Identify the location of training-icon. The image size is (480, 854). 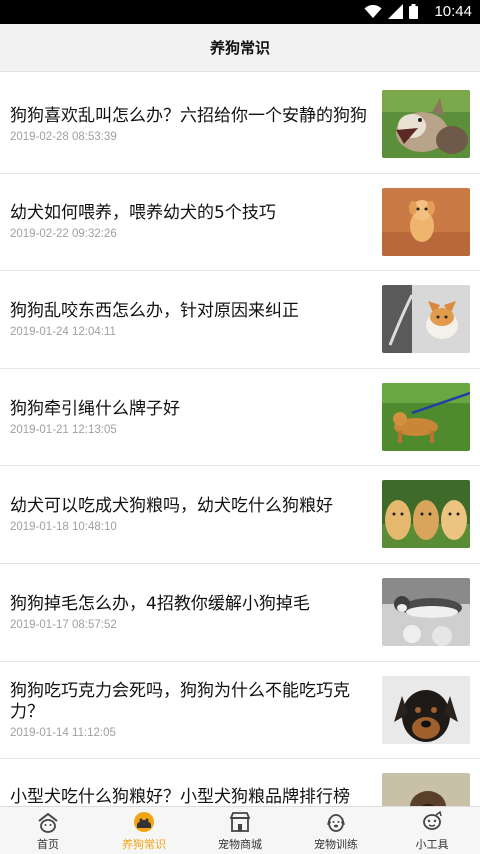
(336, 822).